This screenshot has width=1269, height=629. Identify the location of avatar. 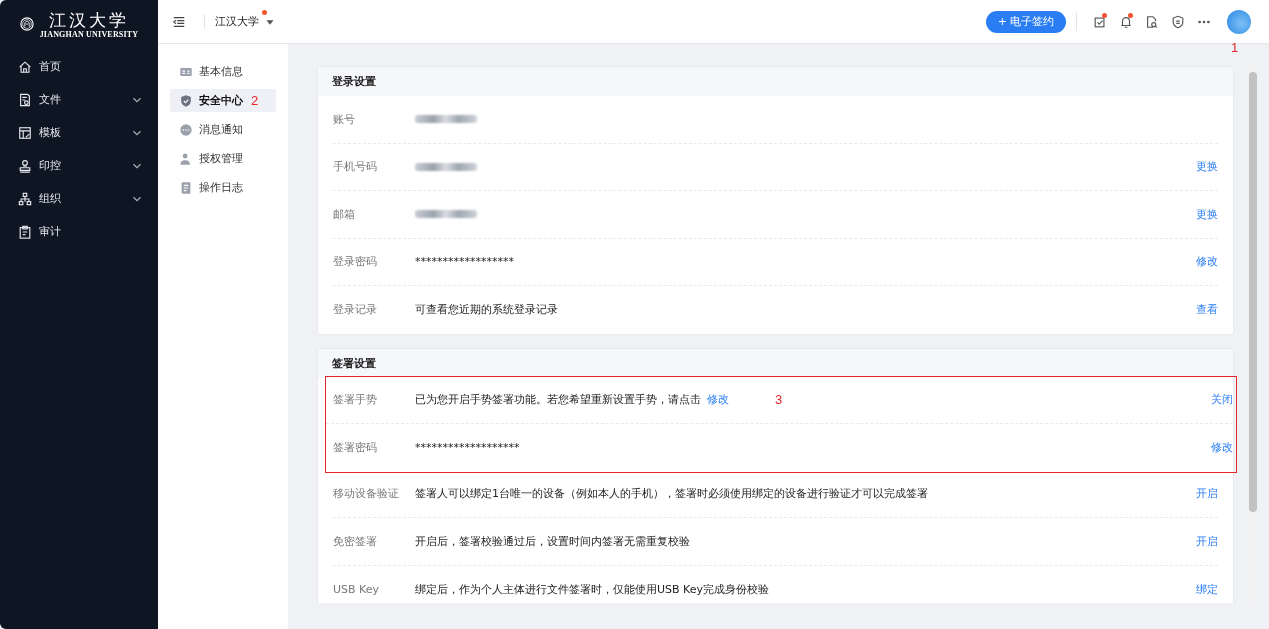
(1239, 21).